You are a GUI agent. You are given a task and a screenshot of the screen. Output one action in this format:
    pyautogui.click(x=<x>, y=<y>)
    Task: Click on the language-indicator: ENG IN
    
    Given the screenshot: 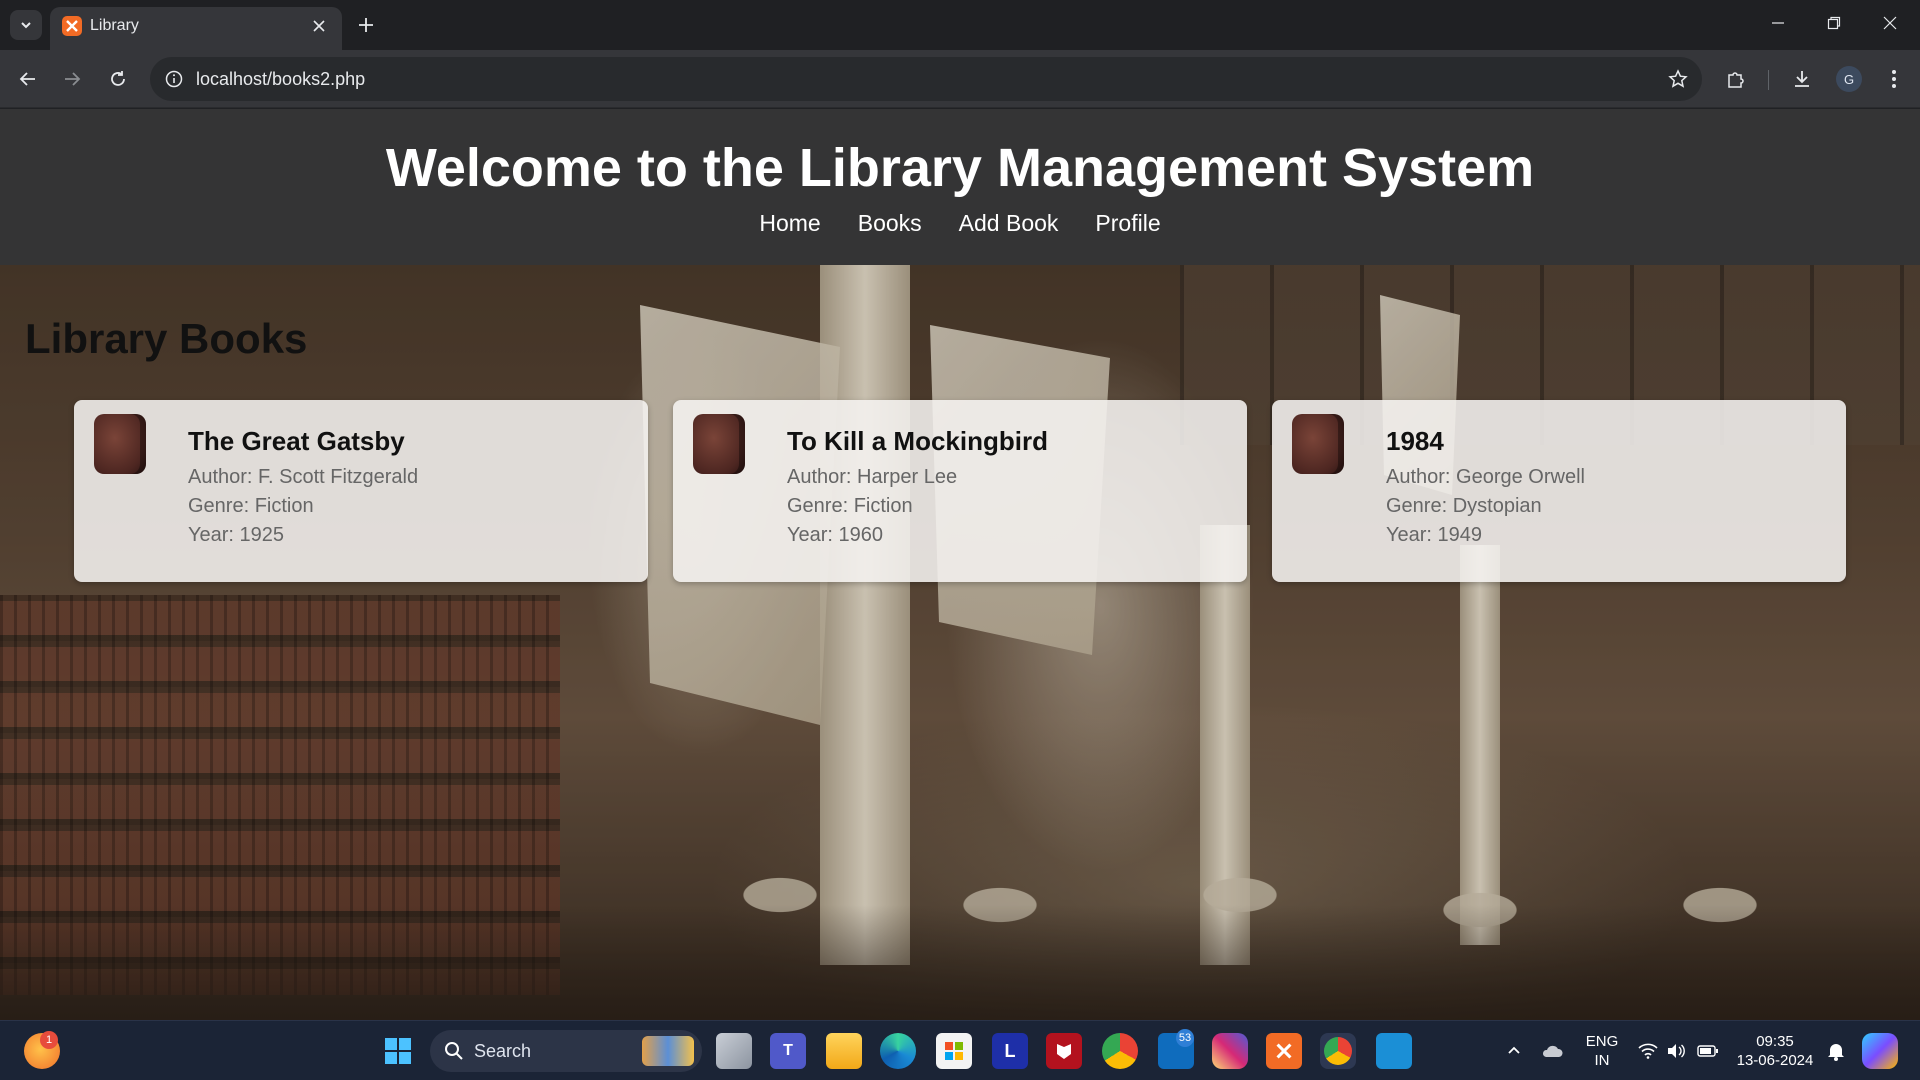 What is the action you would take?
    pyautogui.click(x=1602, y=1051)
    